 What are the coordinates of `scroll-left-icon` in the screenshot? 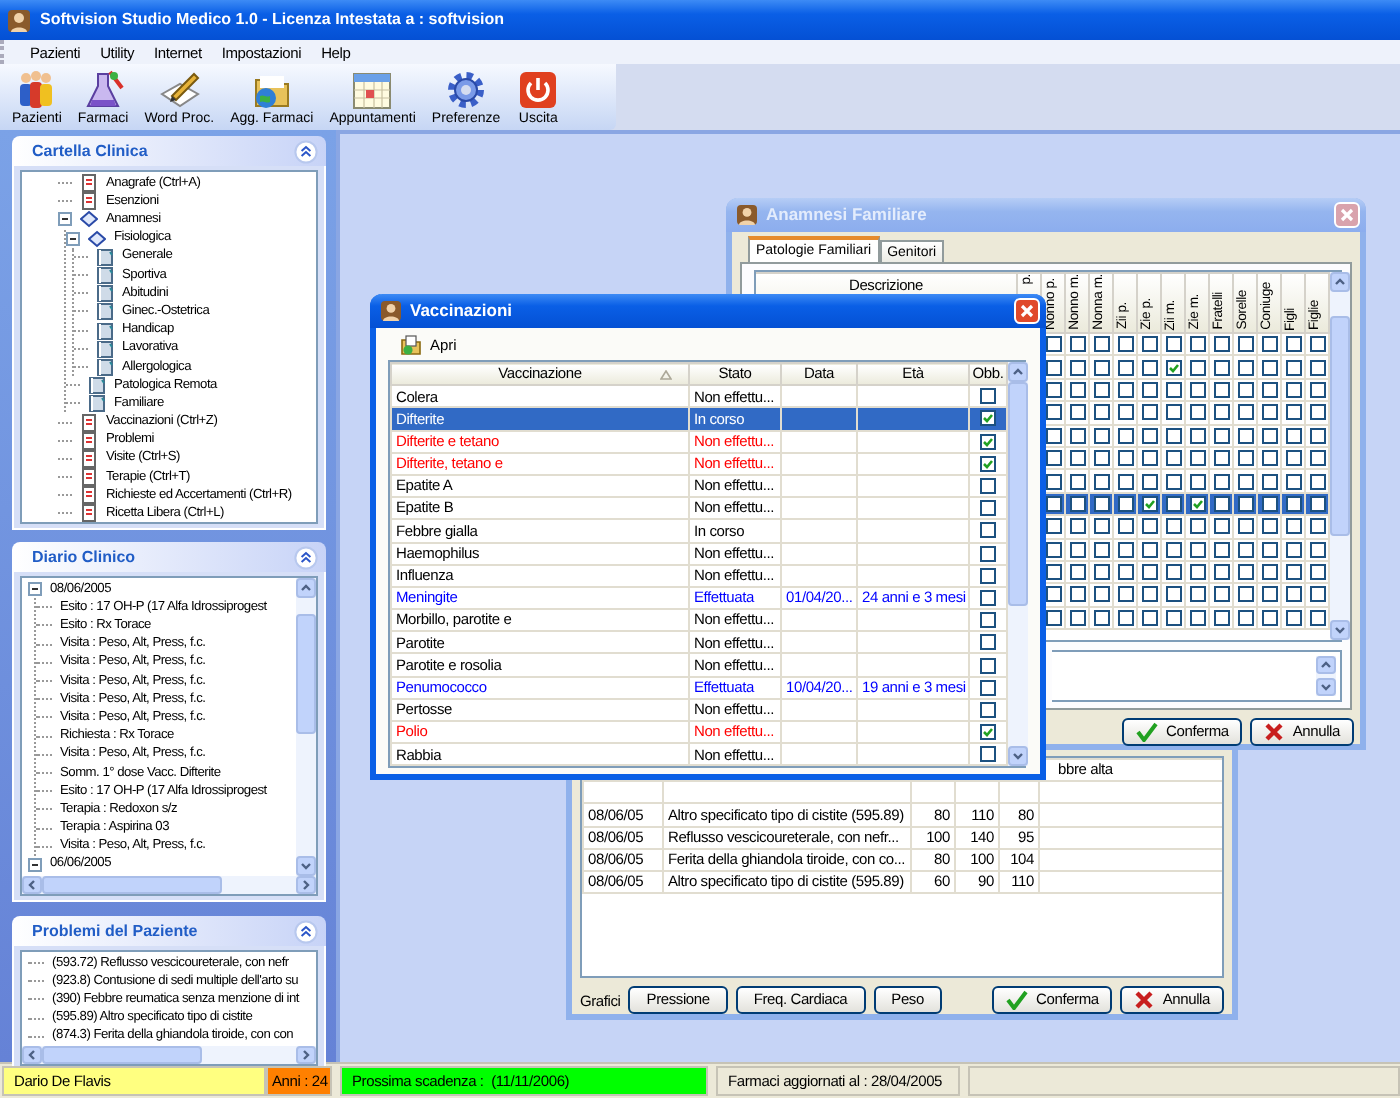 It's located at (32, 885).